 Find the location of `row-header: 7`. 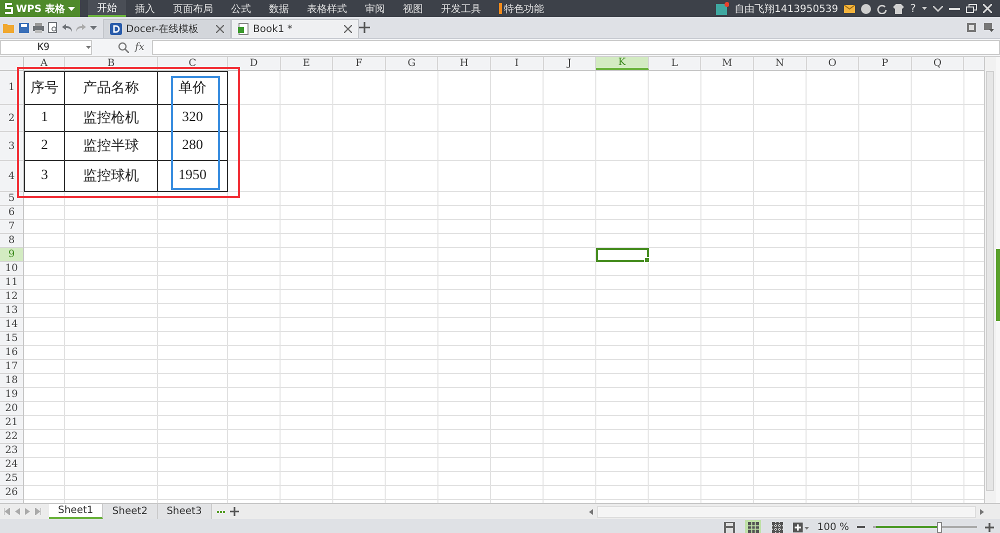

row-header: 7 is located at coordinates (11, 227).